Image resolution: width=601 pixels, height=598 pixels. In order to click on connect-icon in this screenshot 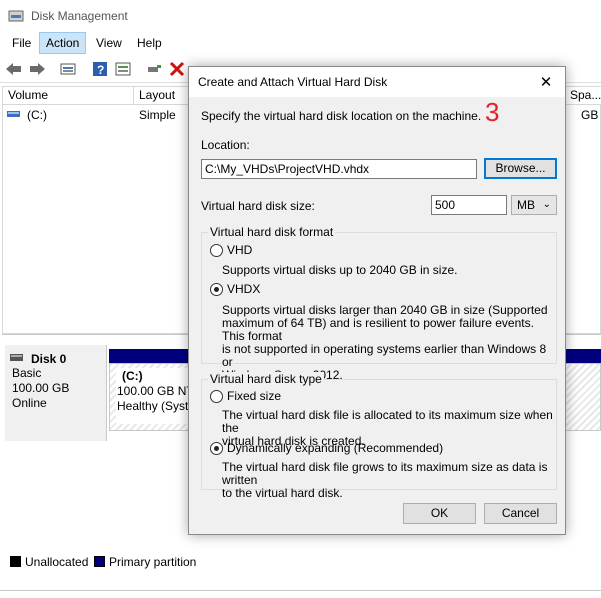, I will do `click(154, 69)`.